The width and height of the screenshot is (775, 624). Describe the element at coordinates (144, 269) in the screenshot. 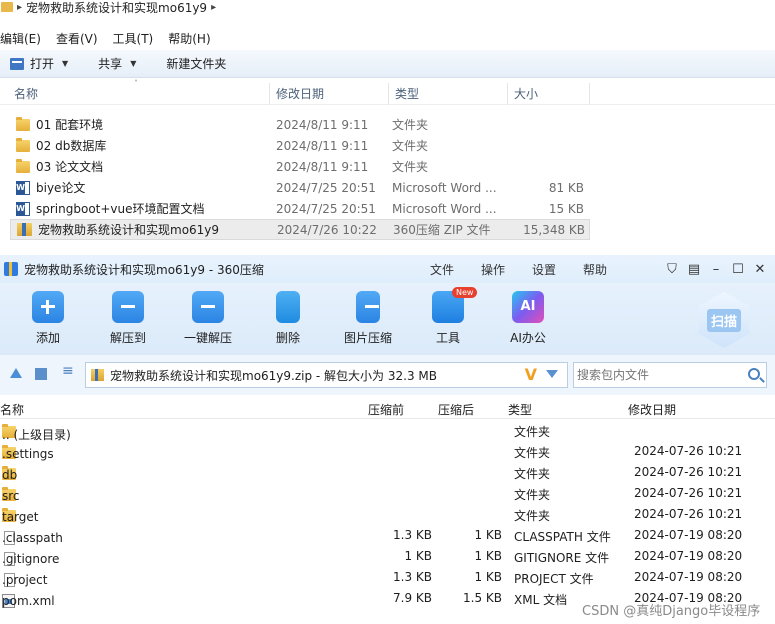

I see `zip-window-title: 宠物救助系统设计和实现mo61y9 - 360压缩` at that location.